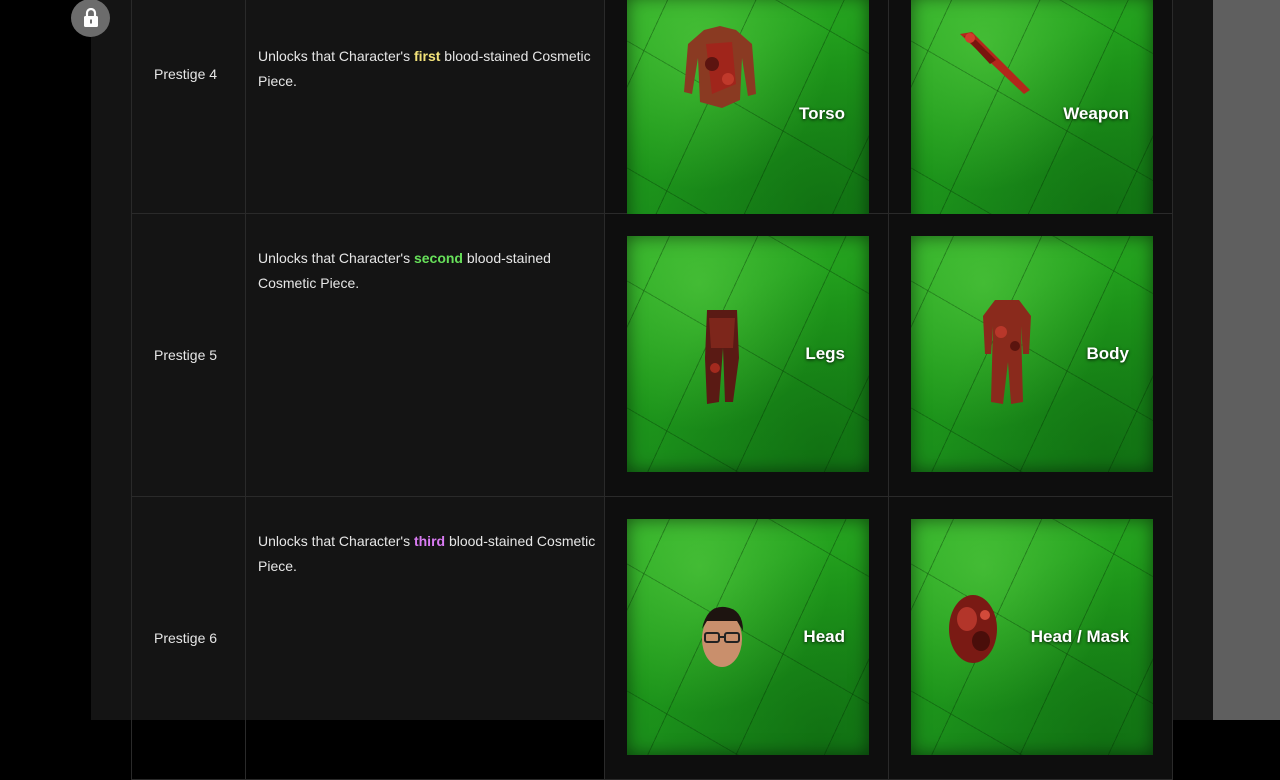 This screenshot has width=1280, height=780. What do you see at coordinates (973, 628) in the screenshot?
I see `bloody-head-mask-icon` at bounding box center [973, 628].